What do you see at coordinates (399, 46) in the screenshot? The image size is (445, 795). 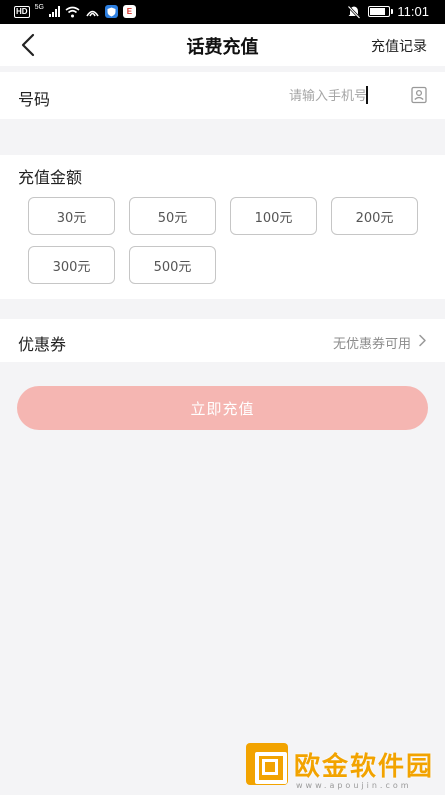 I see `recharge-records-link: 充值记录` at bounding box center [399, 46].